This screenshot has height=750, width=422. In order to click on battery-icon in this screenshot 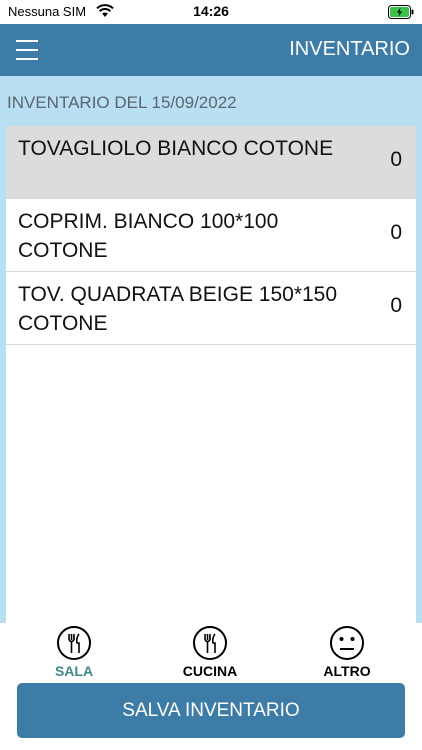, I will do `click(401, 13)`.